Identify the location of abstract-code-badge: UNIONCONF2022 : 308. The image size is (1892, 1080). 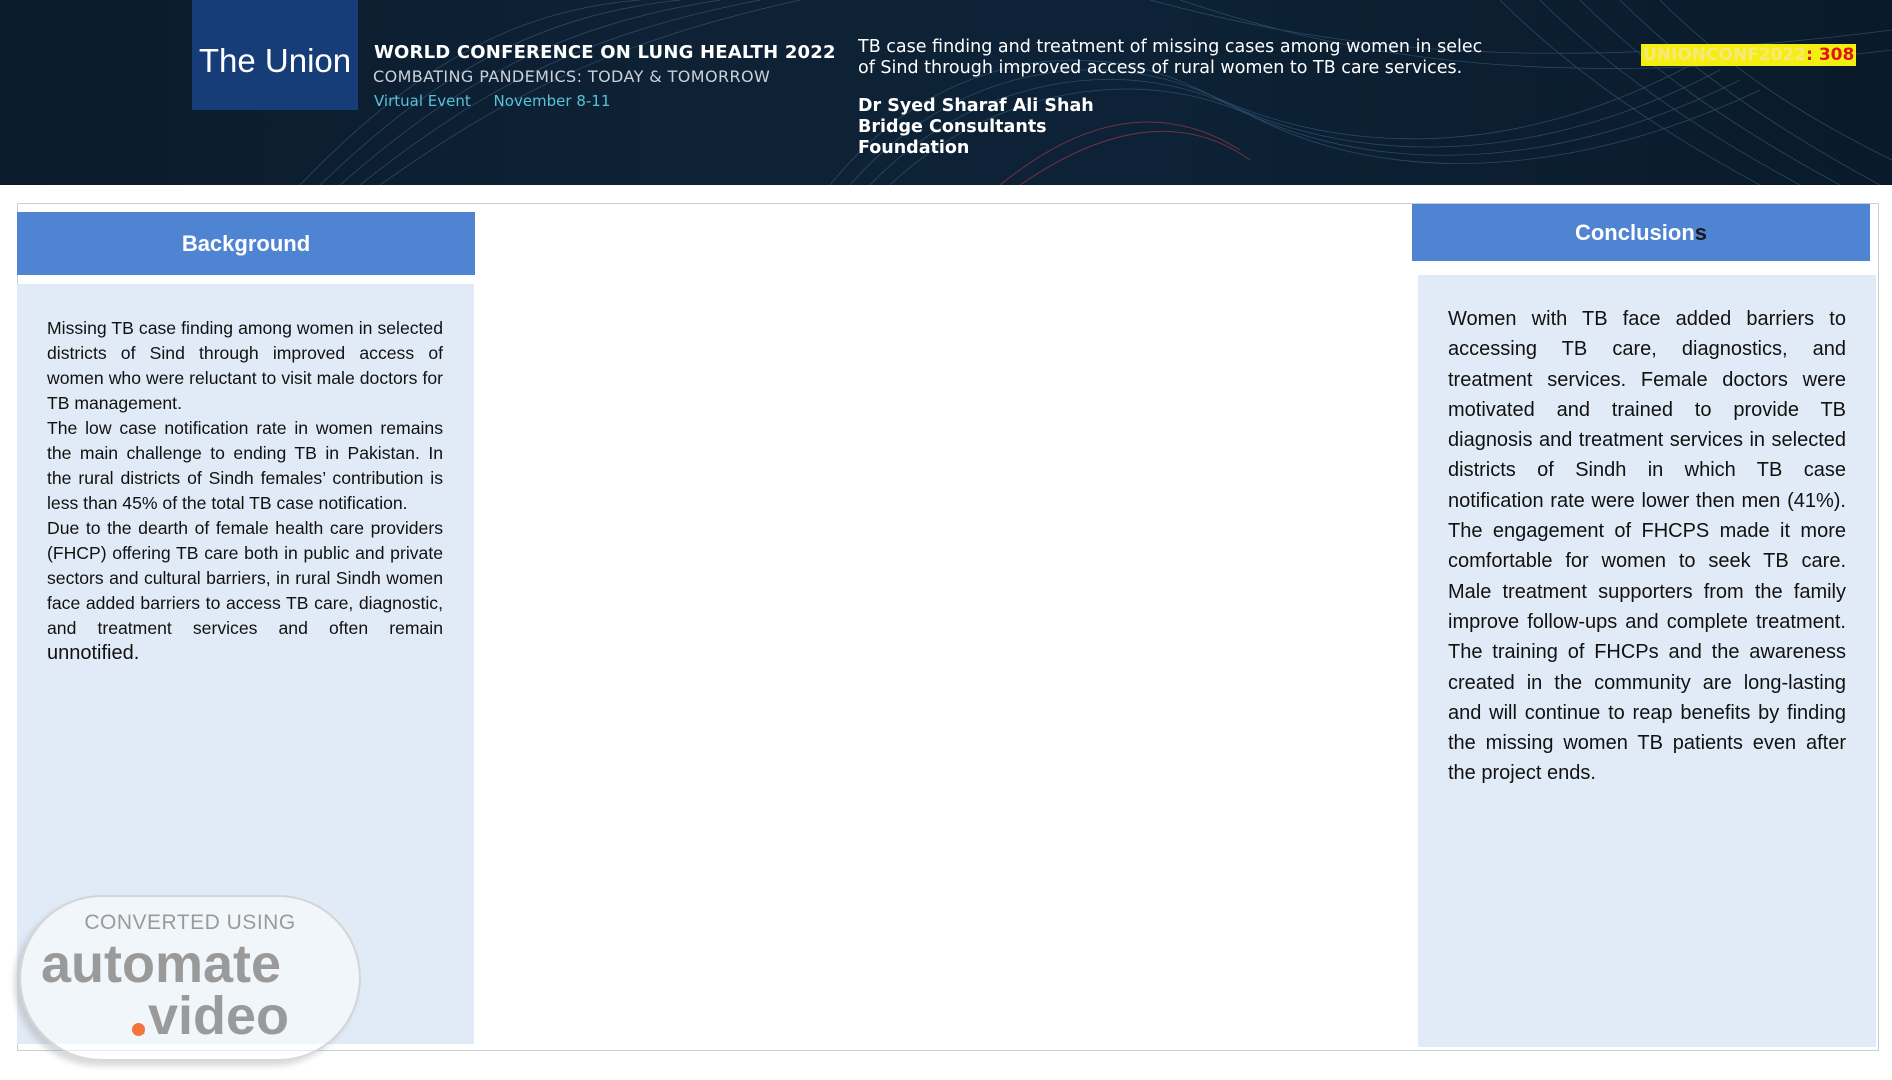
(1749, 55).